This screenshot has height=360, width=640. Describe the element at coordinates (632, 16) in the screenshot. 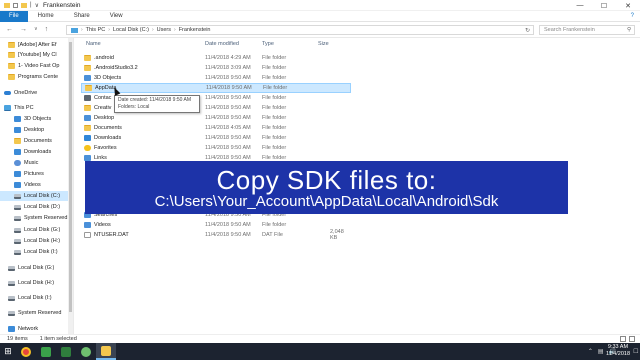

I see `help-icon: ?` at that location.